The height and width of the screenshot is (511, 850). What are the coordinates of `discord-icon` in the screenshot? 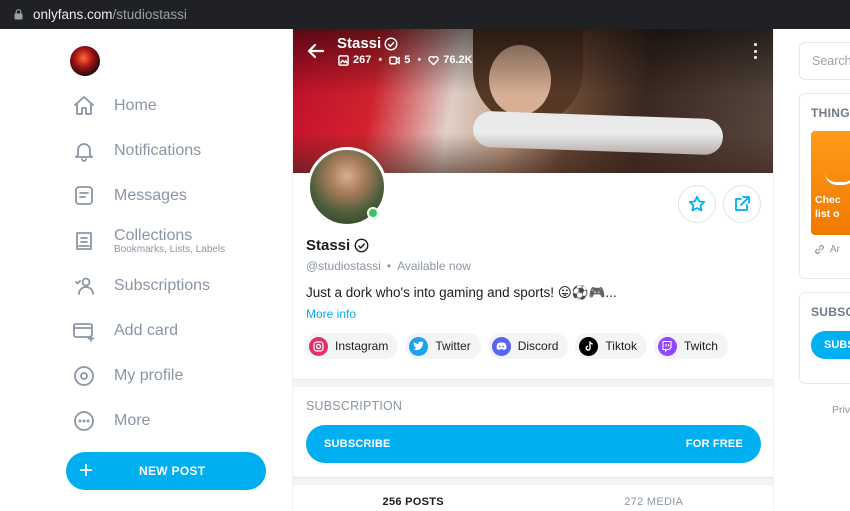 It's located at (501, 346).